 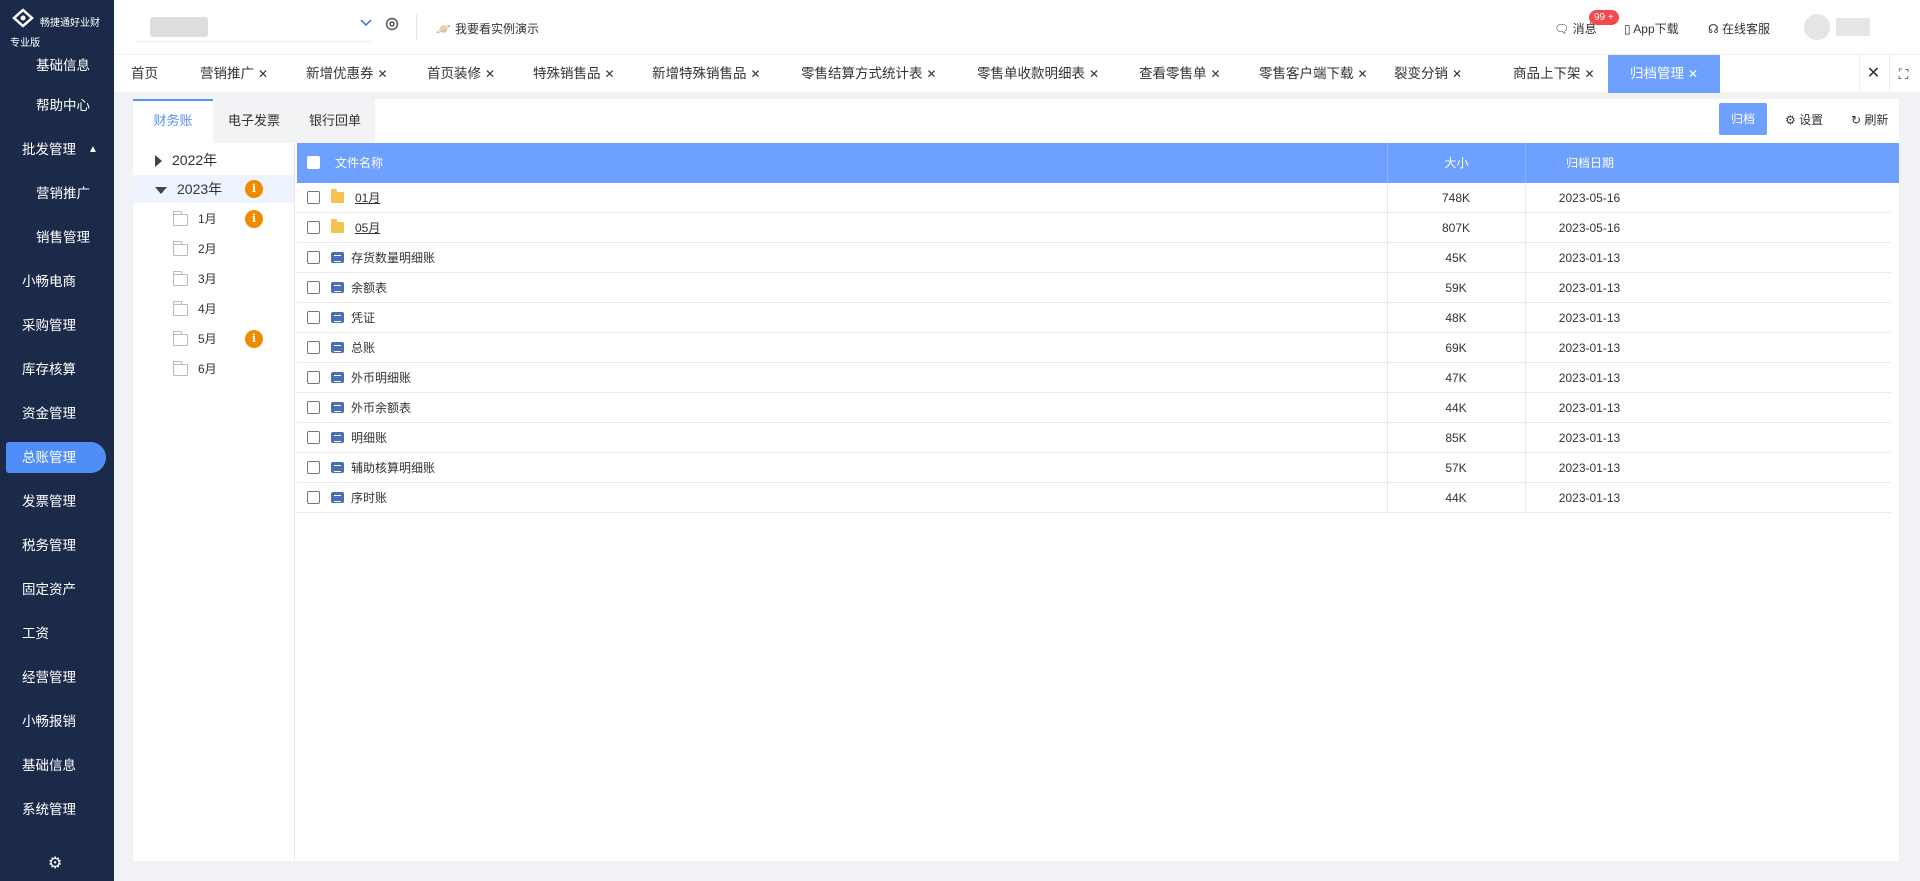 What do you see at coordinates (1094, 258) in the screenshot?
I see `table-row: 存货数量明细账 45K 2023-01-13` at bounding box center [1094, 258].